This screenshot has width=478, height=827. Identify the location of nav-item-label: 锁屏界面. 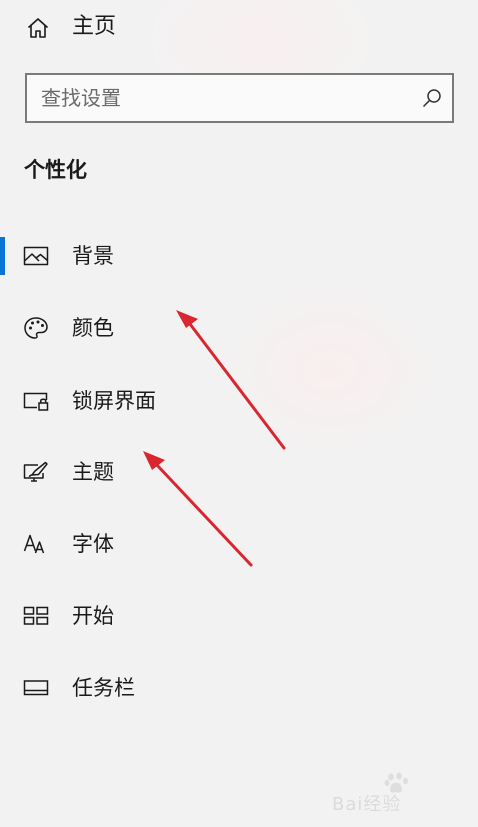
(114, 401).